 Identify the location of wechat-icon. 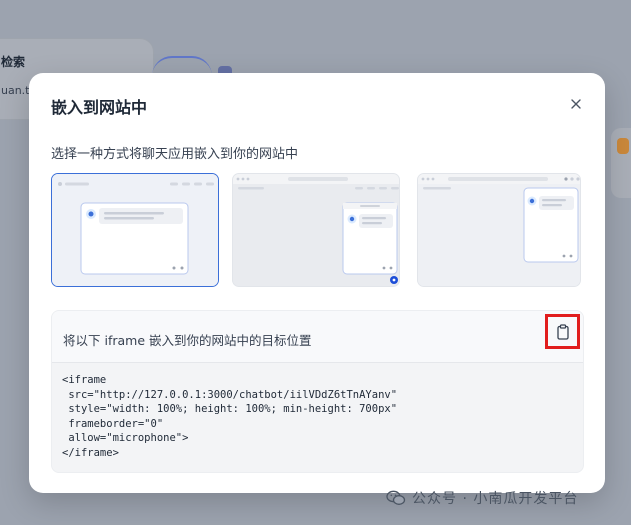
(396, 497).